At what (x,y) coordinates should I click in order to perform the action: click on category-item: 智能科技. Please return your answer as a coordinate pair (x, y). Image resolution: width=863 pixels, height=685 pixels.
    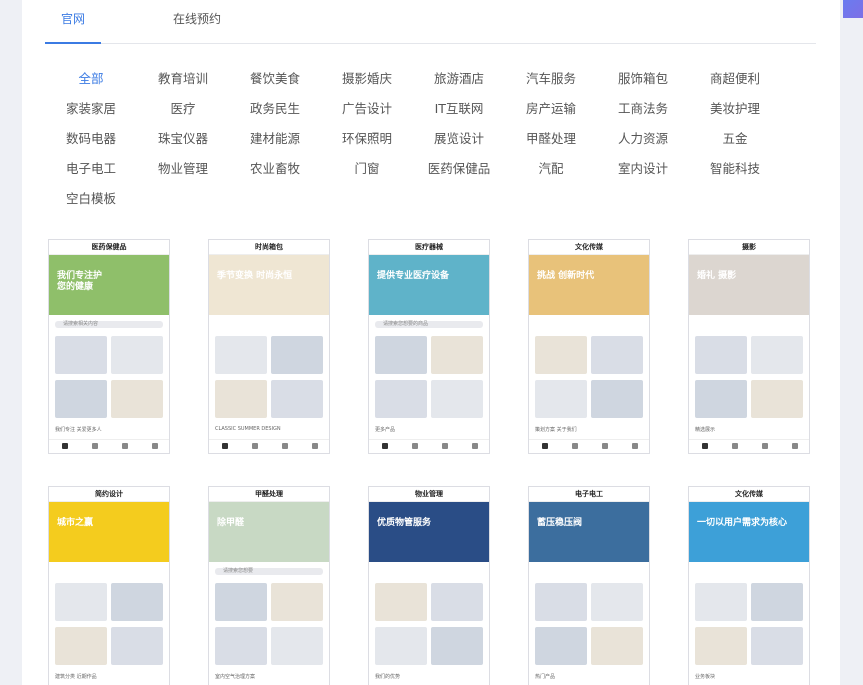
    Looking at the image, I should click on (735, 167).